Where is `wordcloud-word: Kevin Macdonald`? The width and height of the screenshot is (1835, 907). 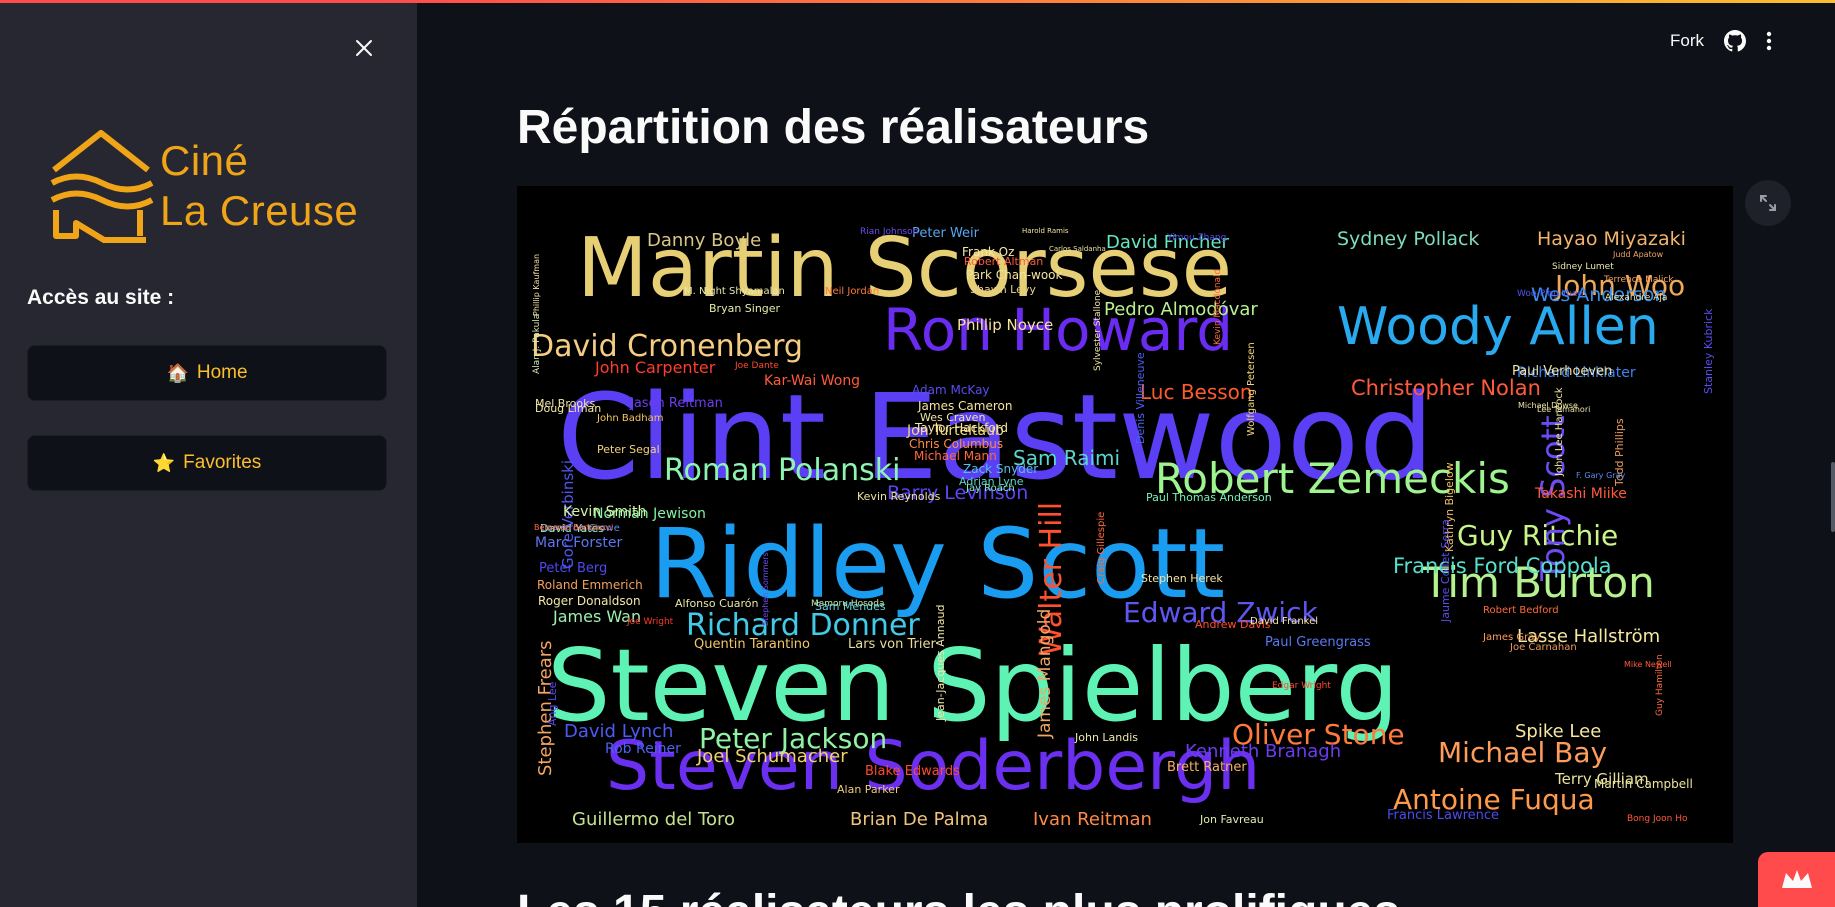 wordcloud-word: Kevin Macdonald is located at coordinates (1218, 306).